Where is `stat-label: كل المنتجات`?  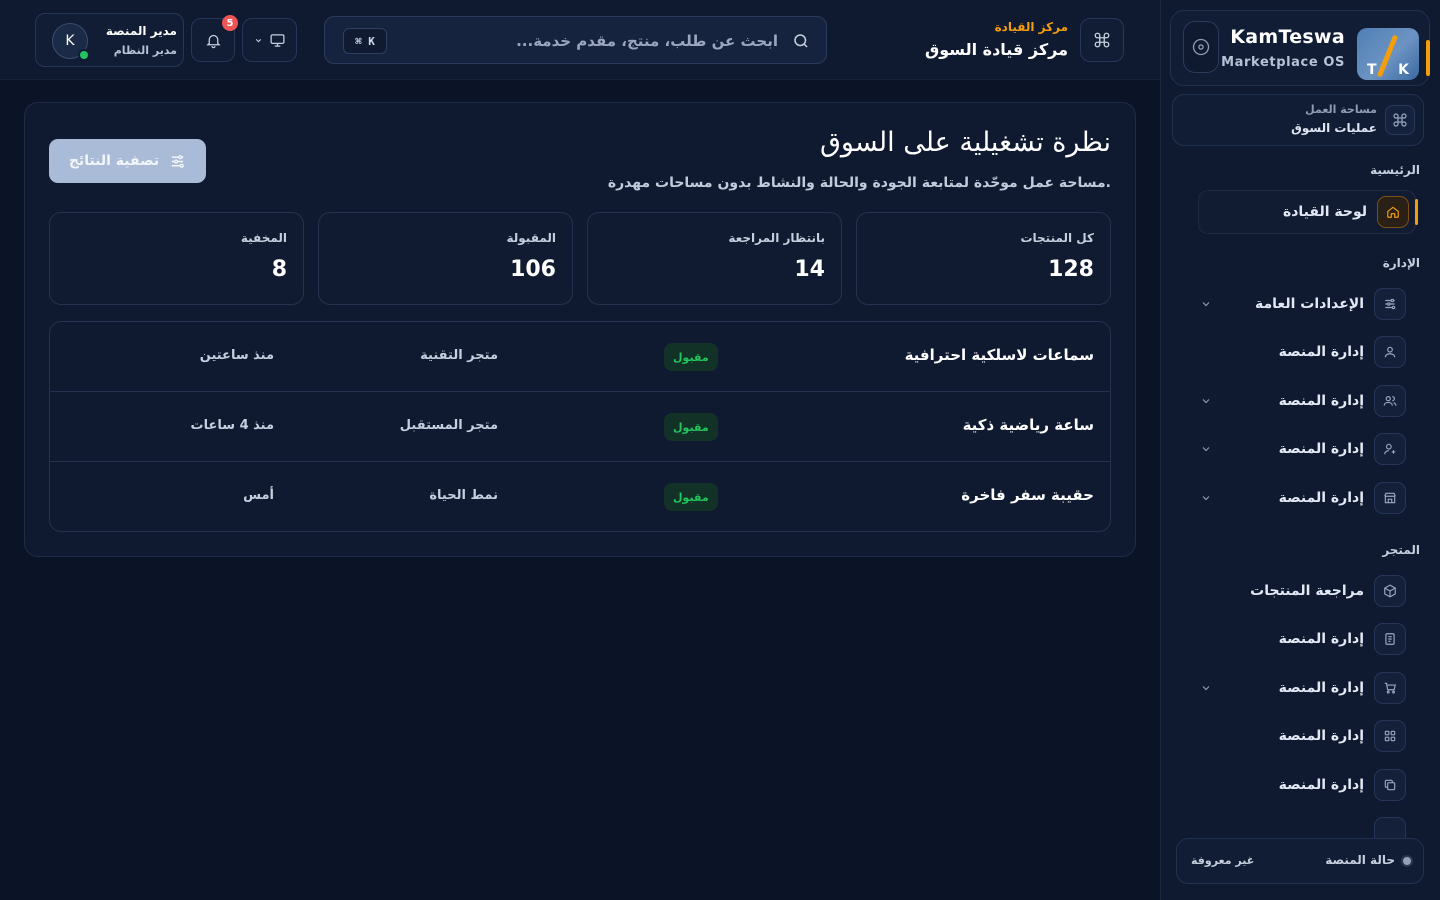
stat-label: كل المنتجات is located at coordinates (1057, 238).